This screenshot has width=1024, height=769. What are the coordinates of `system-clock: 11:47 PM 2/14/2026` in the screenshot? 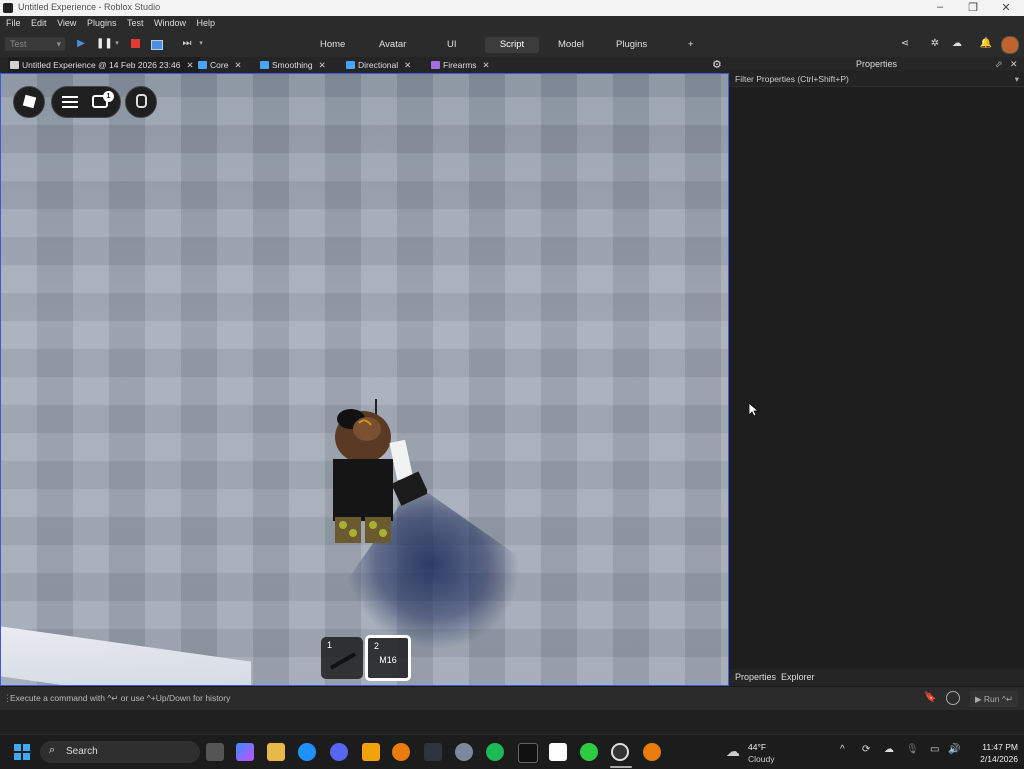 It's located at (993, 753).